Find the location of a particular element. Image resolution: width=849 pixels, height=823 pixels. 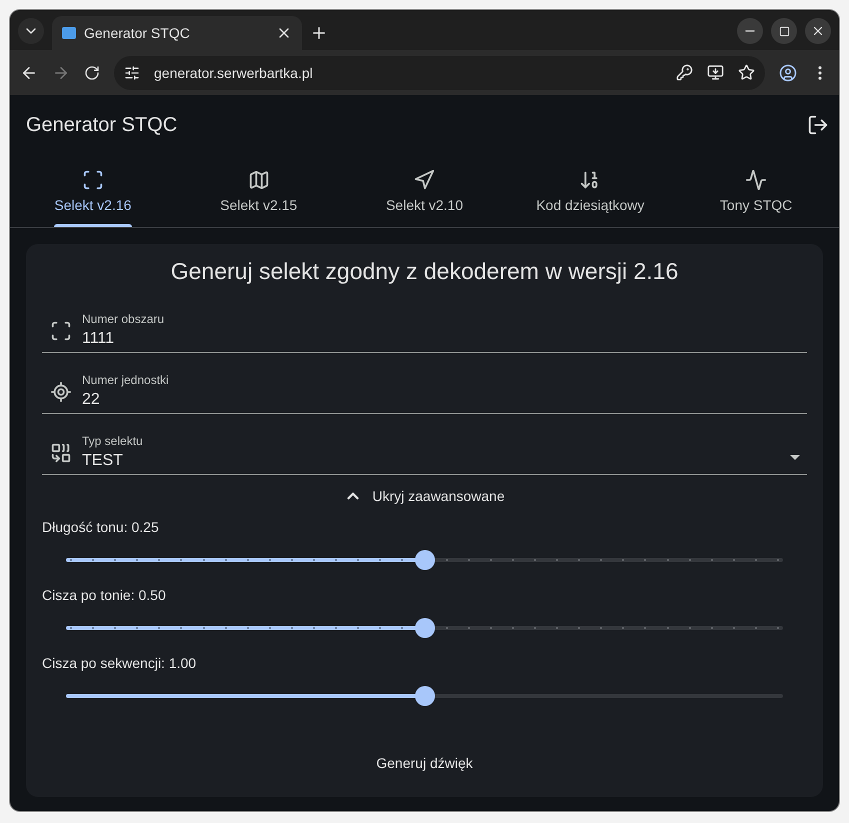

browser-tab: Generator STQC is located at coordinates (177, 33).